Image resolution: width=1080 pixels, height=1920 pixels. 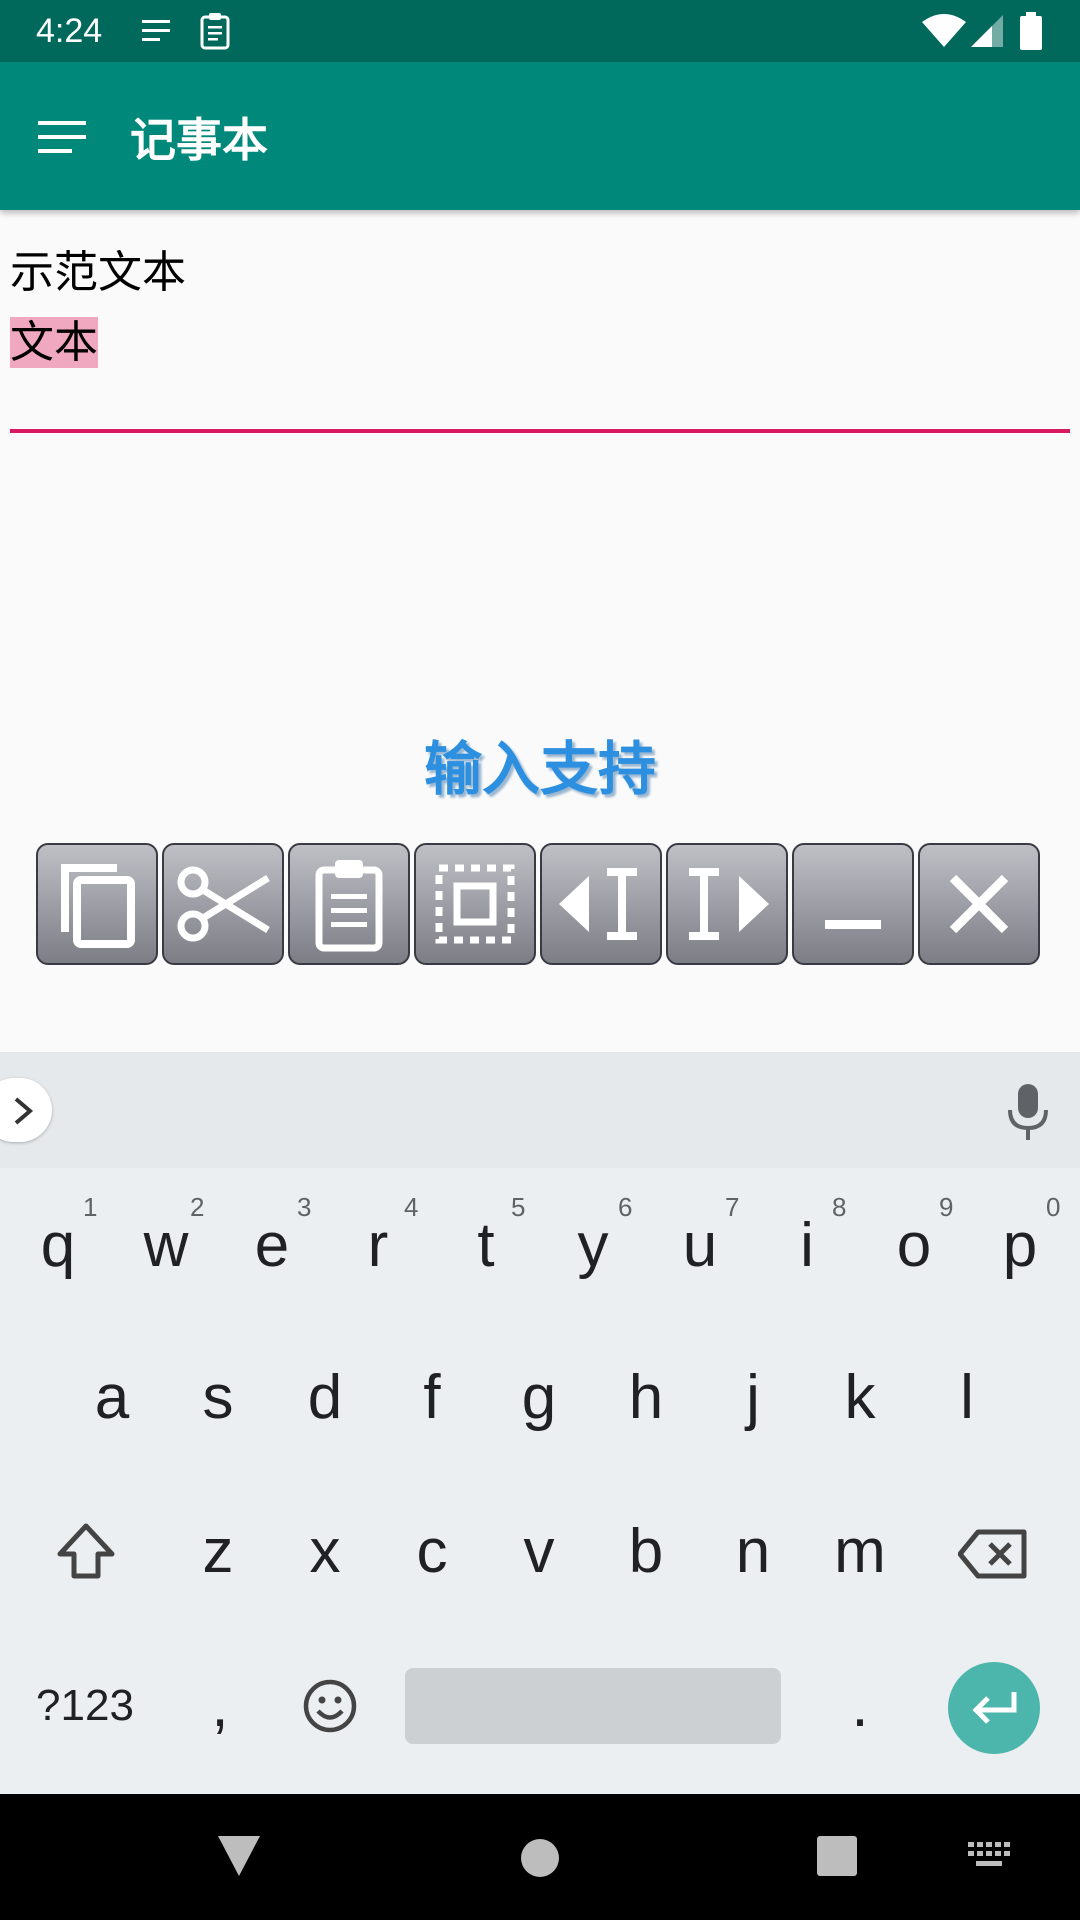 What do you see at coordinates (992, 1554) in the screenshot?
I see `backspace-icon` at bounding box center [992, 1554].